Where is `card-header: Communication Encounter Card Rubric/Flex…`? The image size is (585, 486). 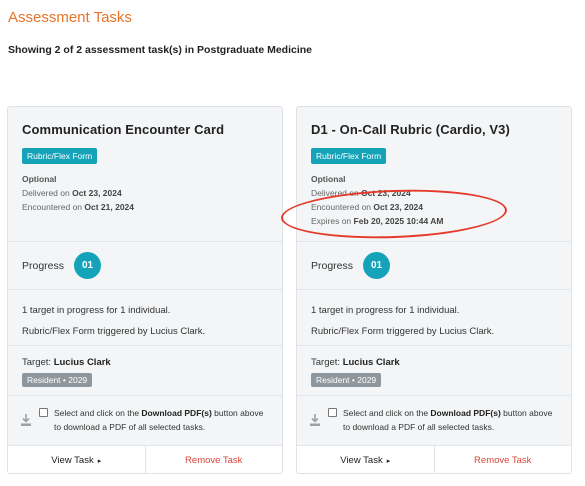 card-header: Communication Encounter Card Rubric/Flex… is located at coordinates (145, 174).